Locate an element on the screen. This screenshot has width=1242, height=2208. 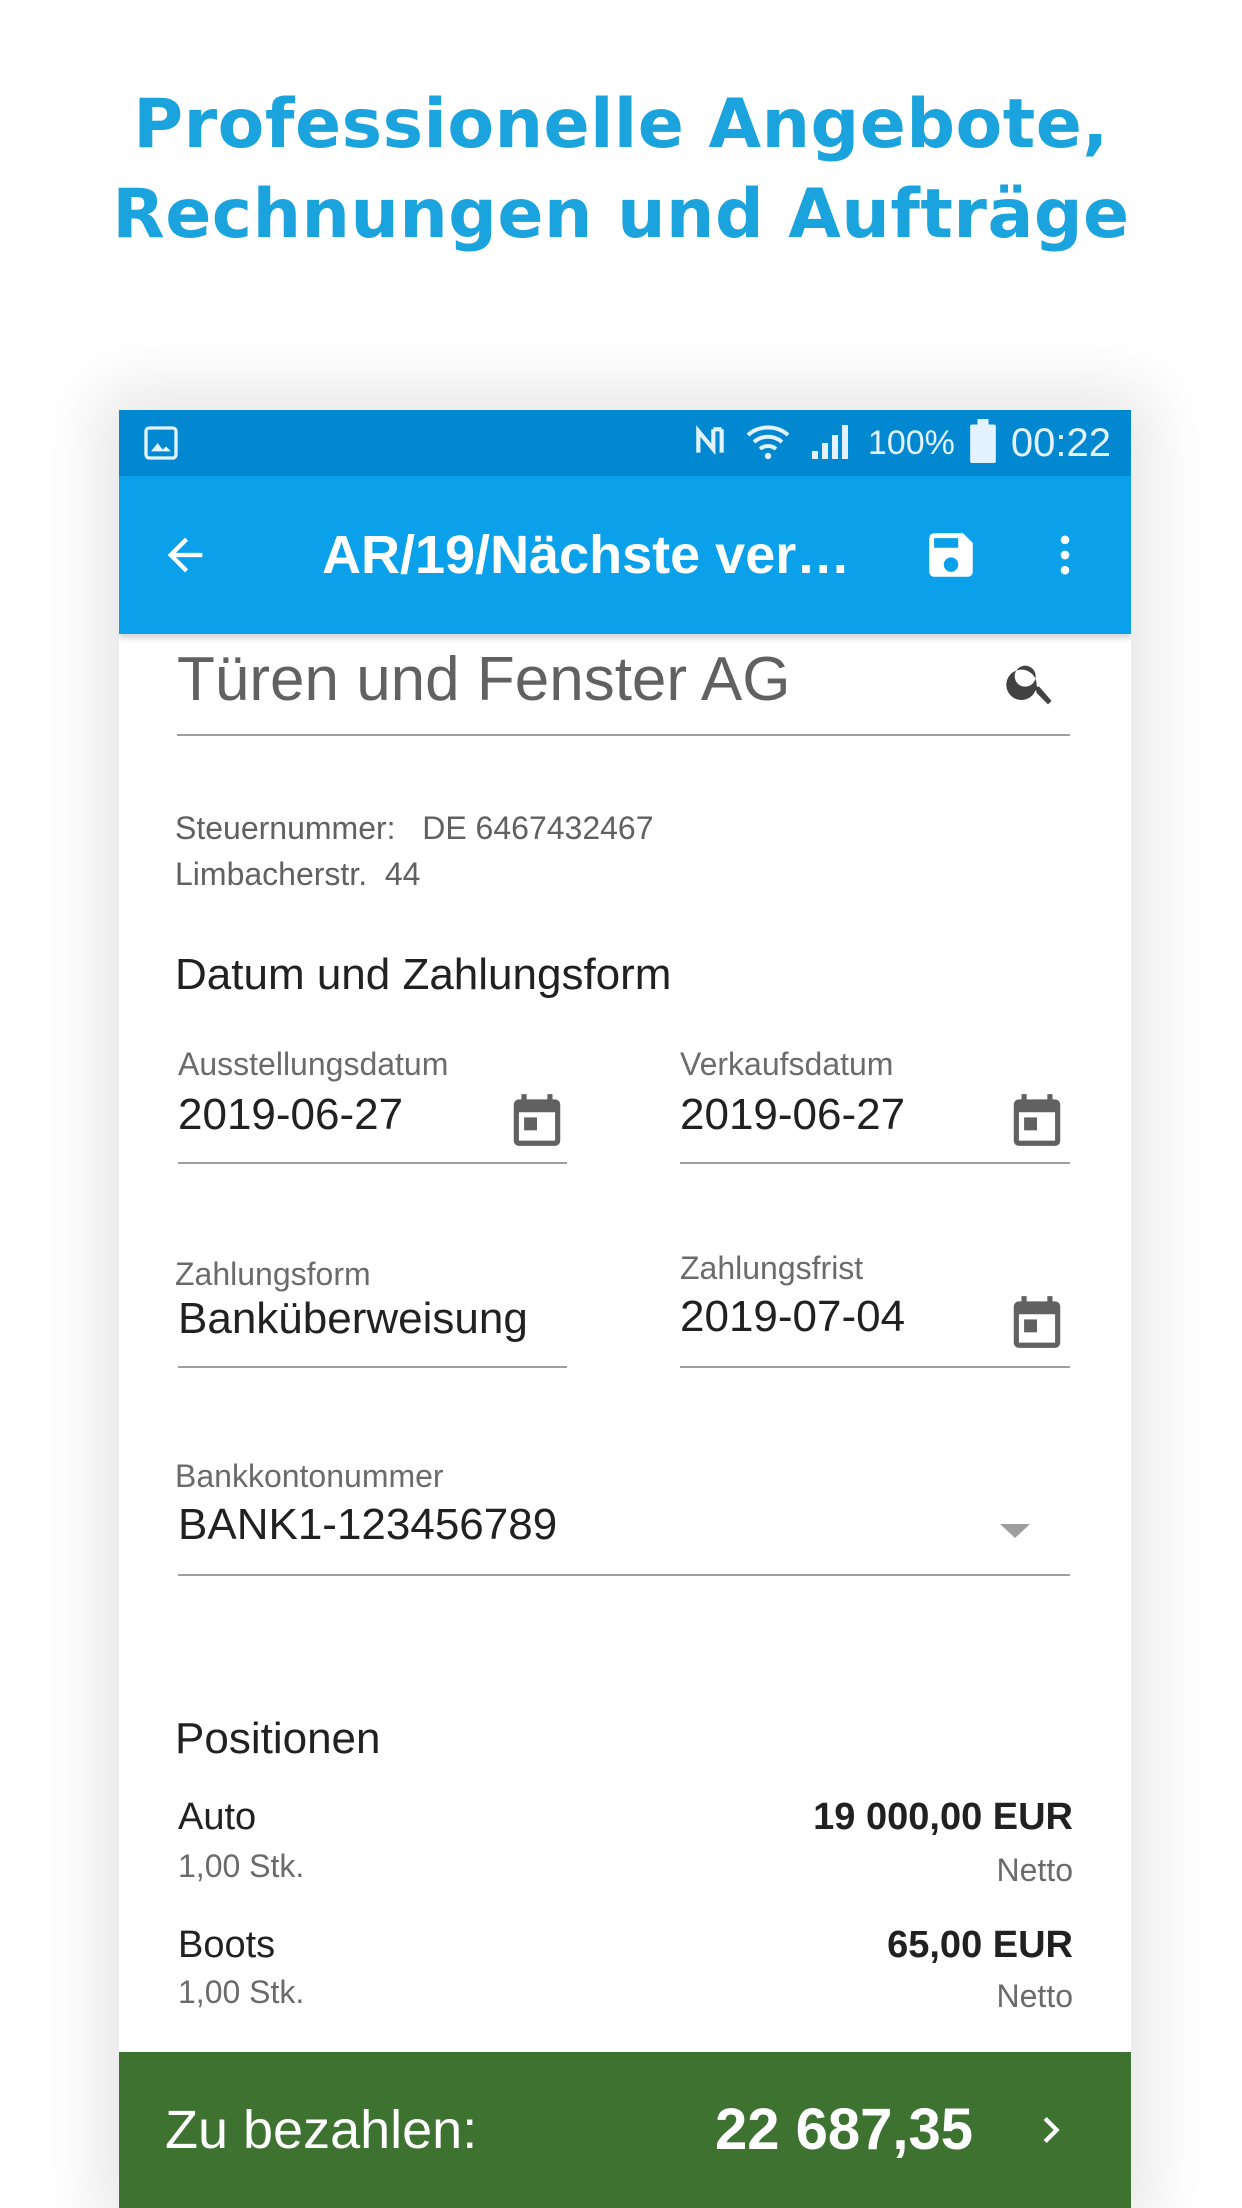
payment-due-underline is located at coordinates (875, 1367).